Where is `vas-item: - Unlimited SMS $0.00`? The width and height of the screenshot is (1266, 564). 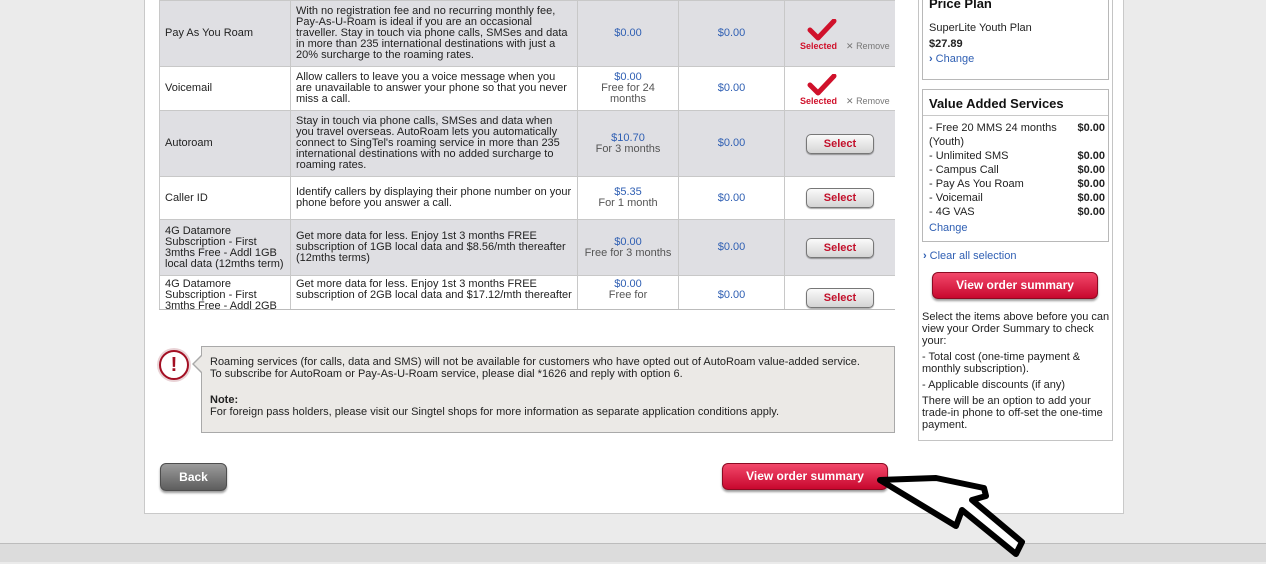 vas-item: - Unlimited SMS $0.00 is located at coordinates (1017, 156).